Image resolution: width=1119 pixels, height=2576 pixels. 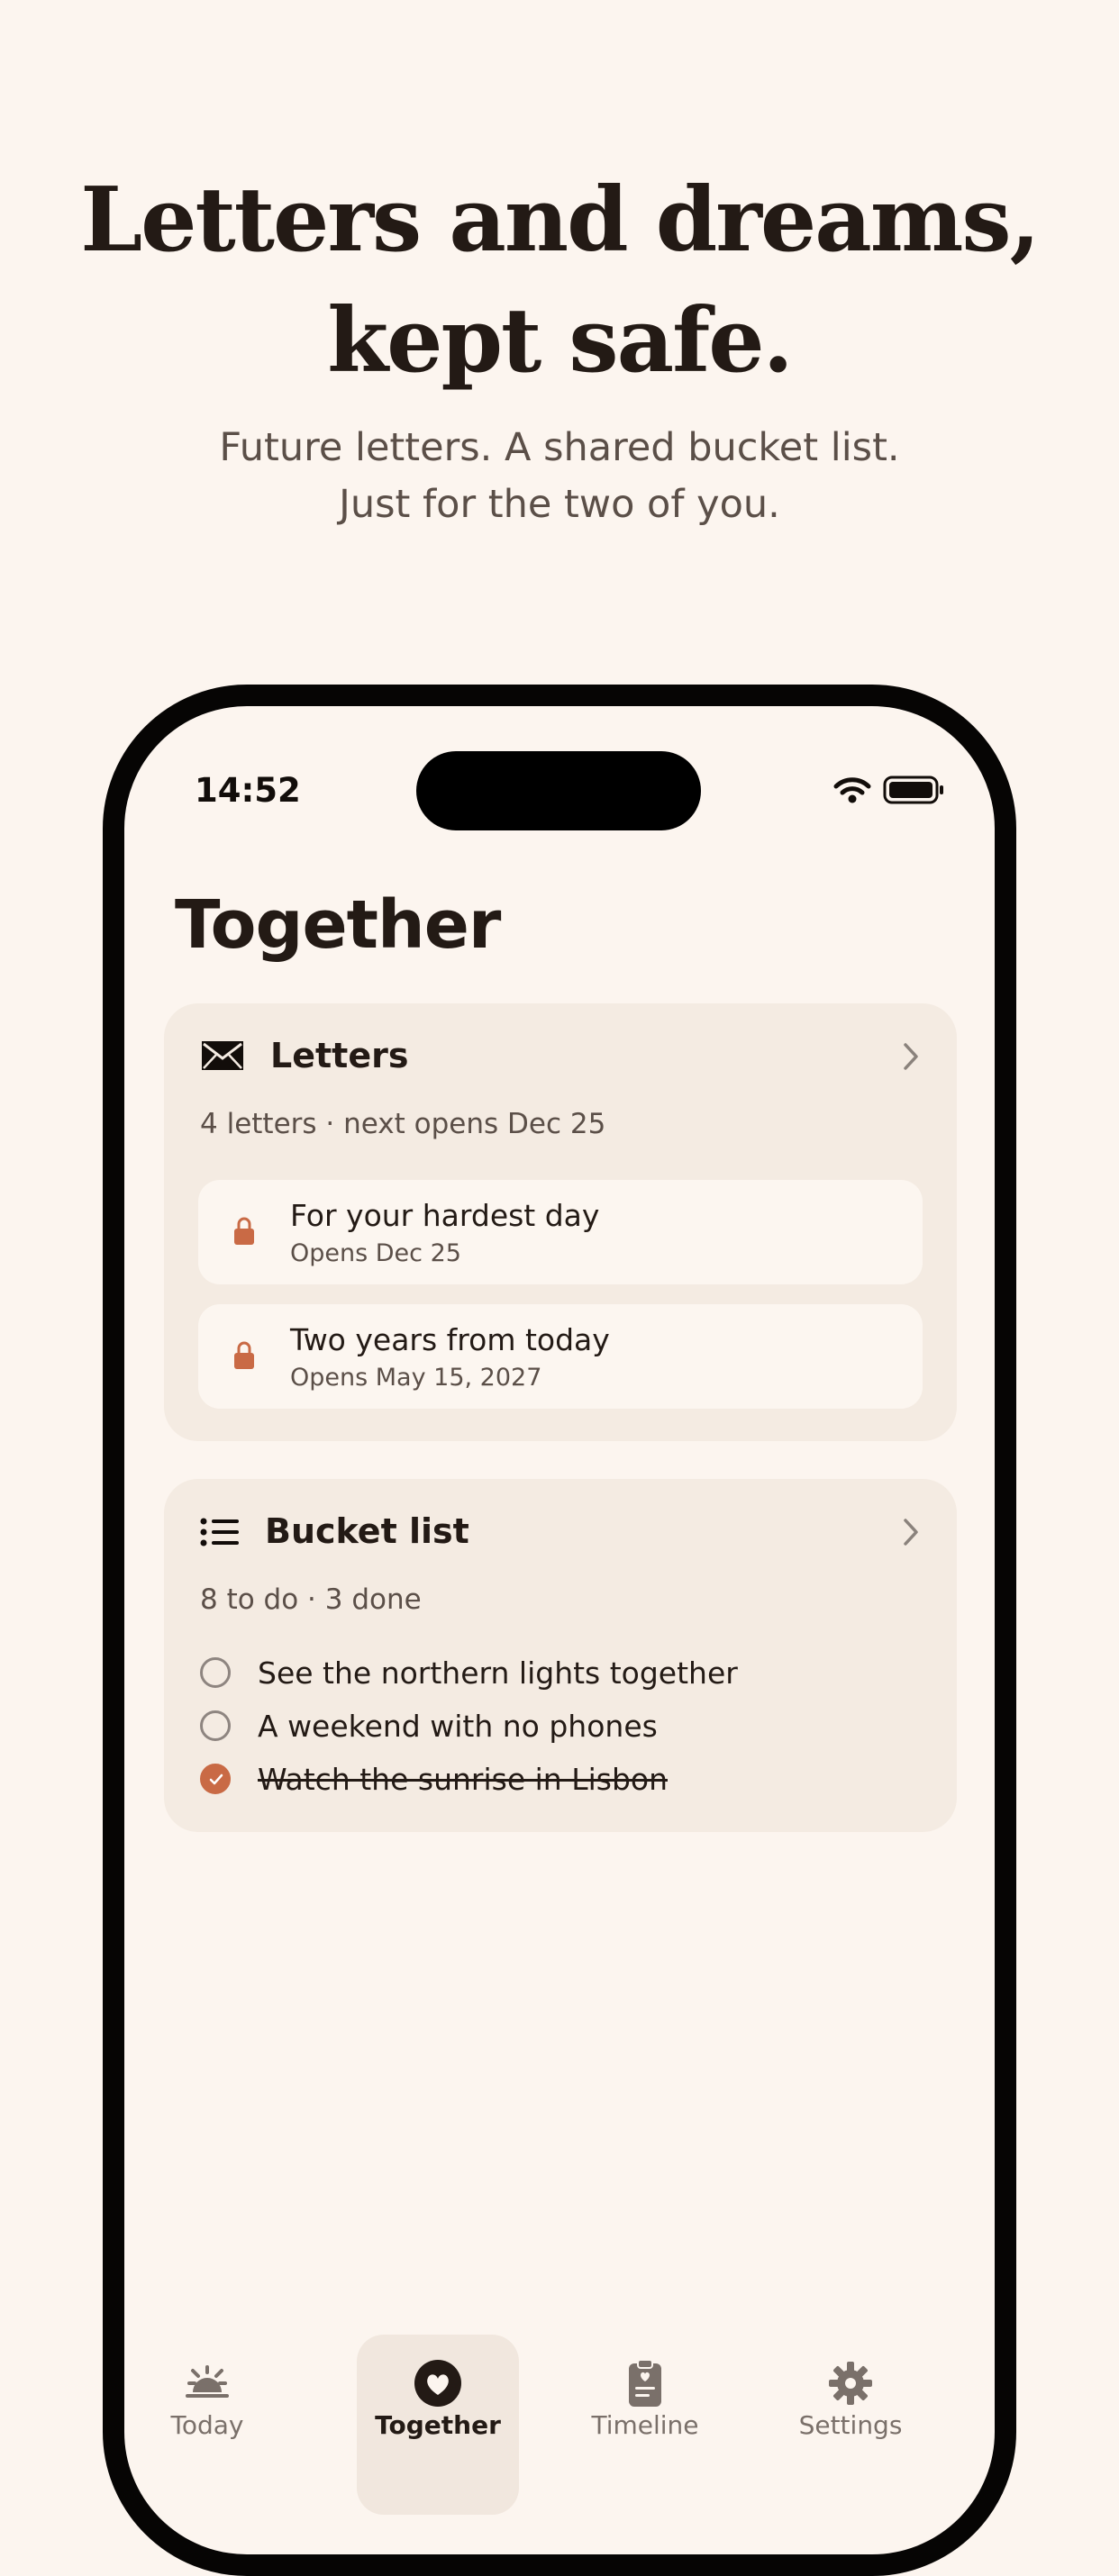 I want to click on bucket-item: See the northern lights together, so click(x=560, y=1676).